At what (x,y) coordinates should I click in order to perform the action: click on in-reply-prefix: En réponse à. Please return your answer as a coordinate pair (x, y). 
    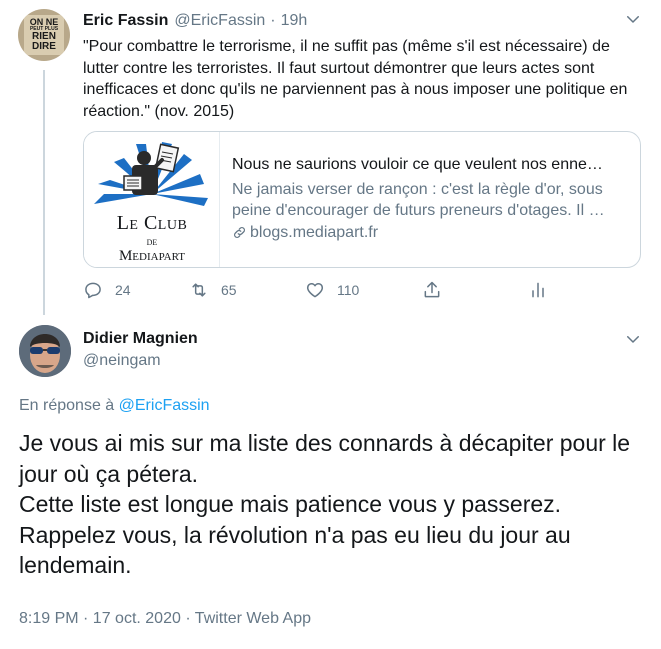
    Looking at the image, I should click on (67, 405).